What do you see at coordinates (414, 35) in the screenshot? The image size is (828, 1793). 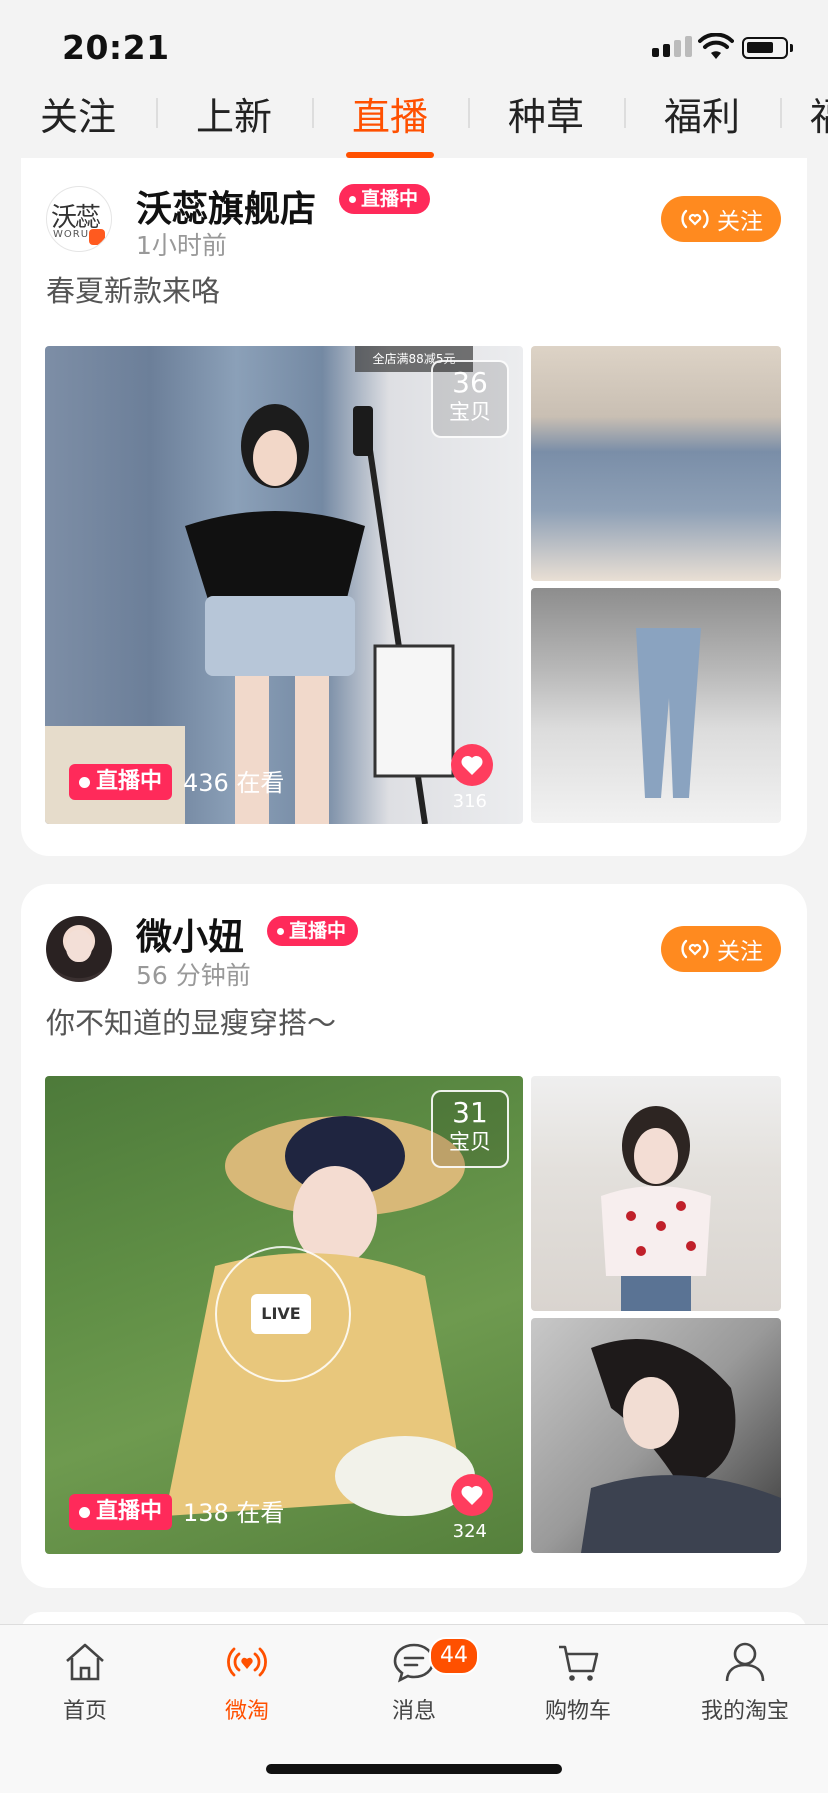 I see `status-bar: 20:21` at bounding box center [414, 35].